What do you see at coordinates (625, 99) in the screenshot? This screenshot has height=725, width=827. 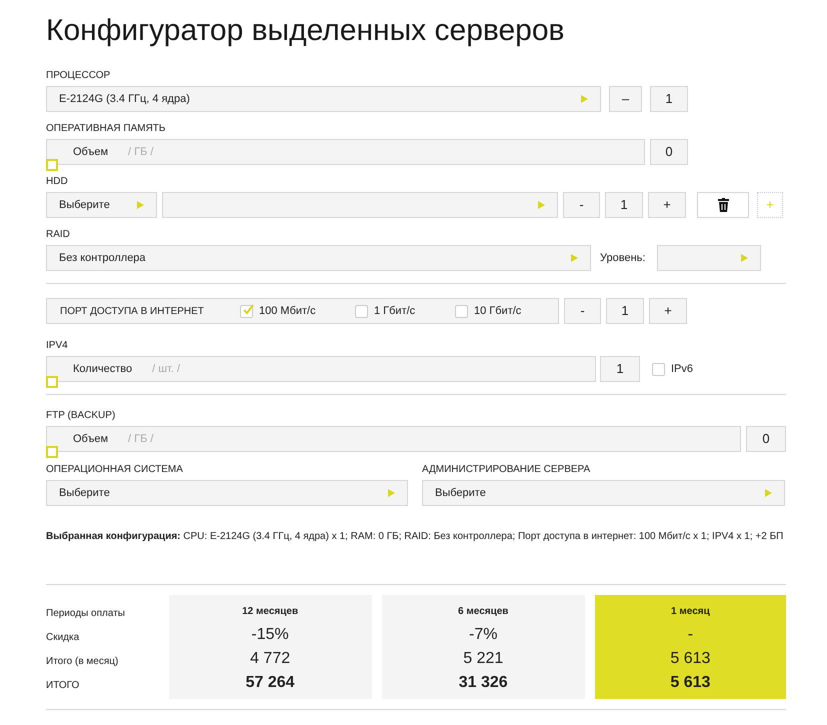 I see `minus-button: –` at bounding box center [625, 99].